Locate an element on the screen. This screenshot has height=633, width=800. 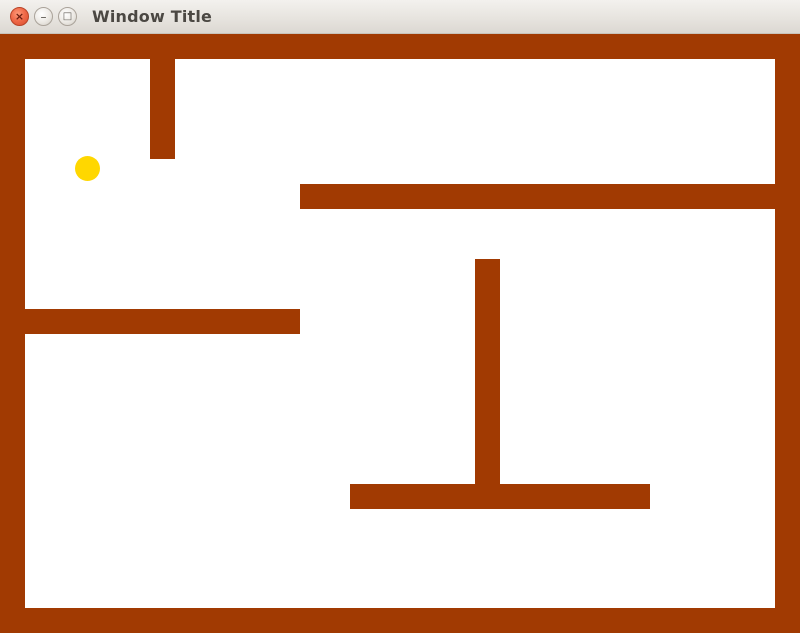
minimize-icon: – is located at coordinates (43, 16).